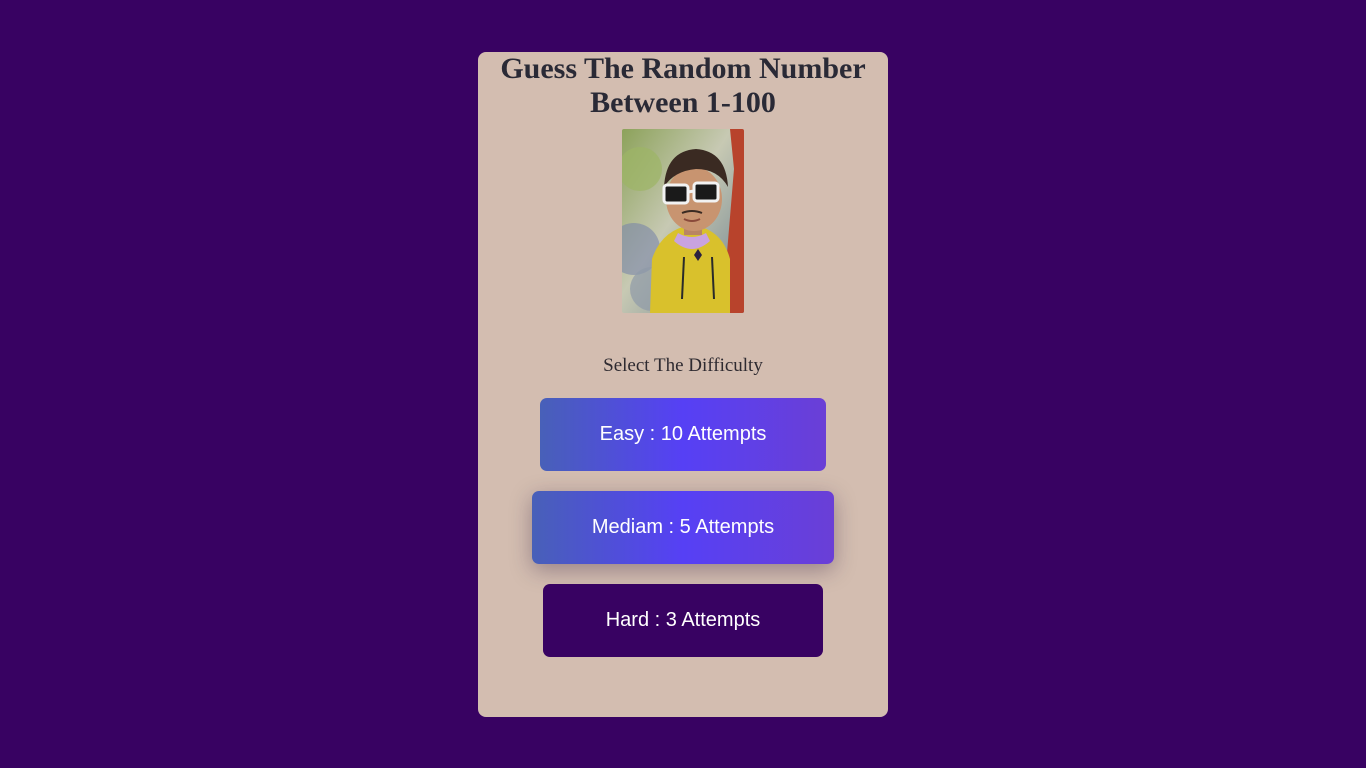 The image size is (1366, 768). What do you see at coordinates (683, 620) in the screenshot?
I see `hard-difficulty-button: Hard : 3 Attempts` at bounding box center [683, 620].